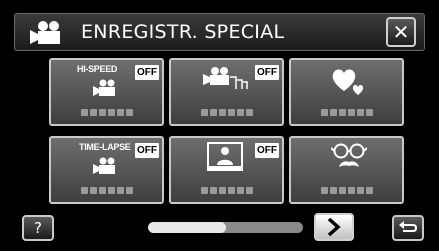 This screenshot has height=251, width=439. I want to click on tile-label: HI-SPEED, so click(97, 69).